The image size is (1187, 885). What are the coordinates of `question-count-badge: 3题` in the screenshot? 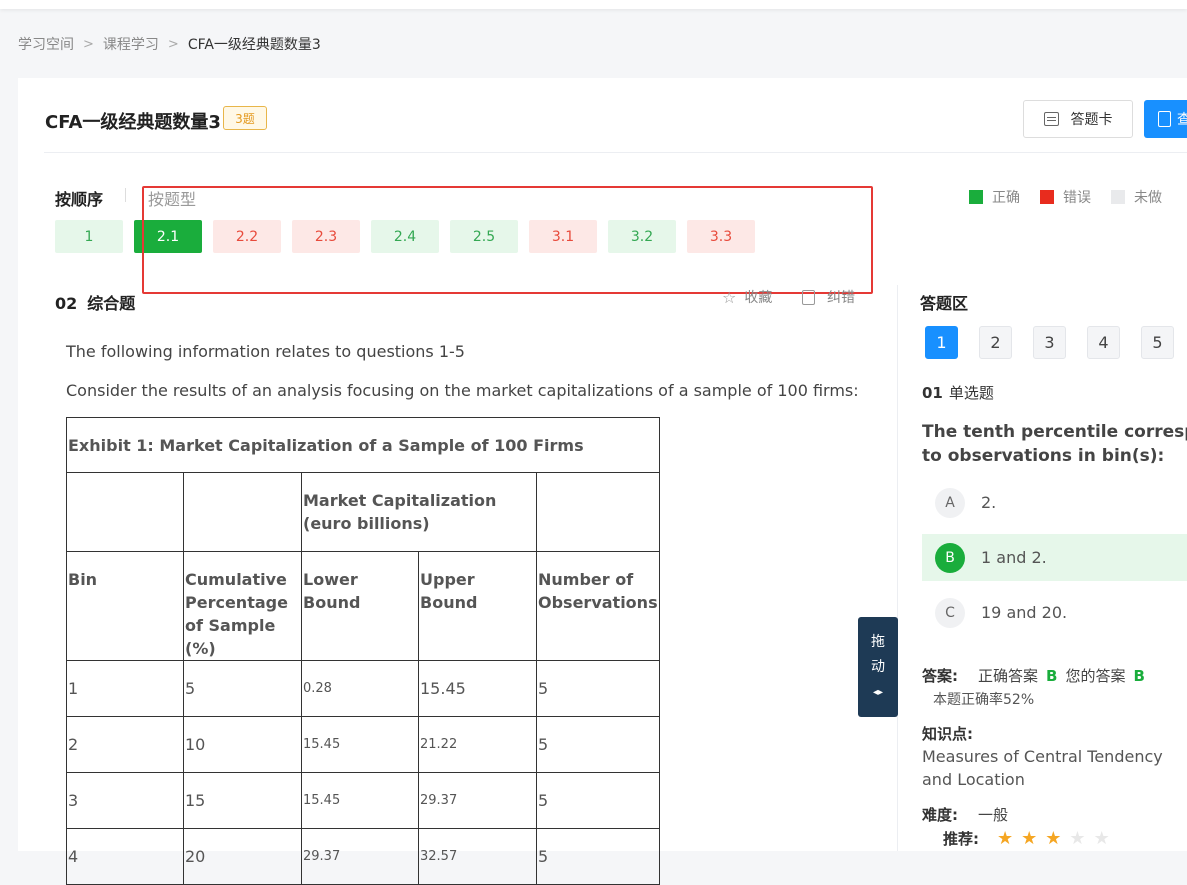 It's located at (245, 118).